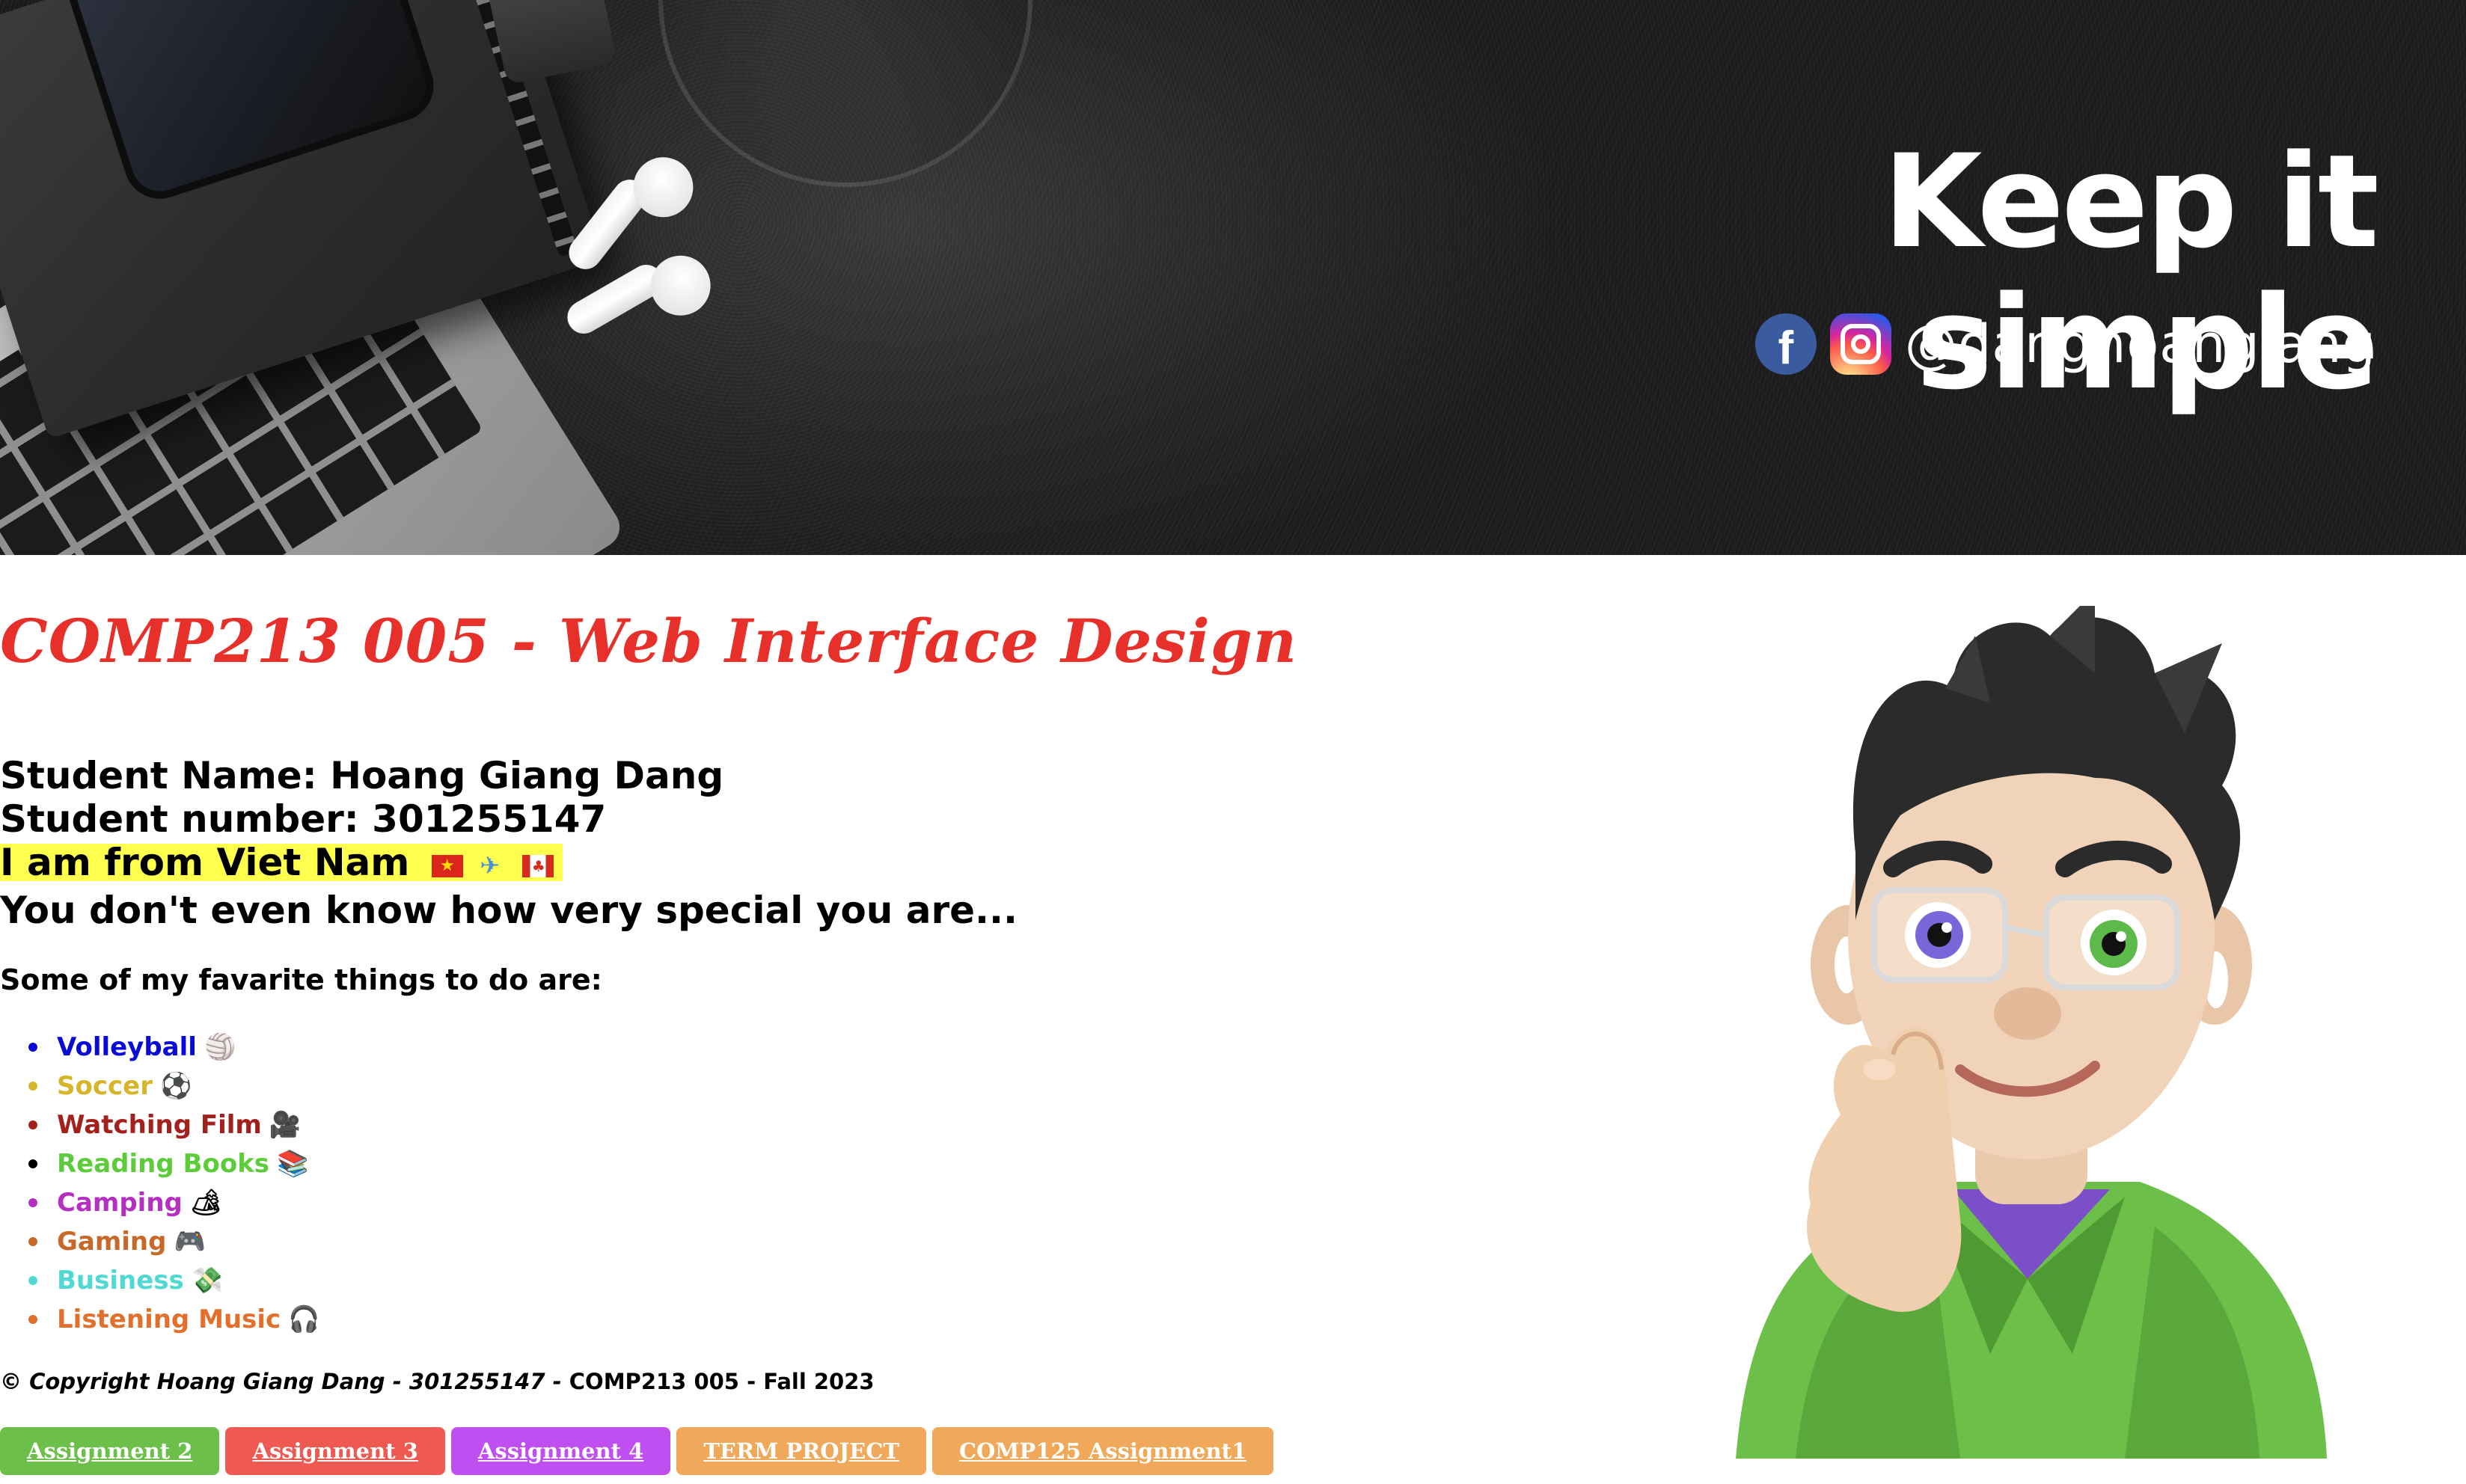 The image size is (2466, 1484). Describe the element at coordinates (220, 1047) in the screenshot. I see `hobby-emoji-icon: 🏐` at that location.